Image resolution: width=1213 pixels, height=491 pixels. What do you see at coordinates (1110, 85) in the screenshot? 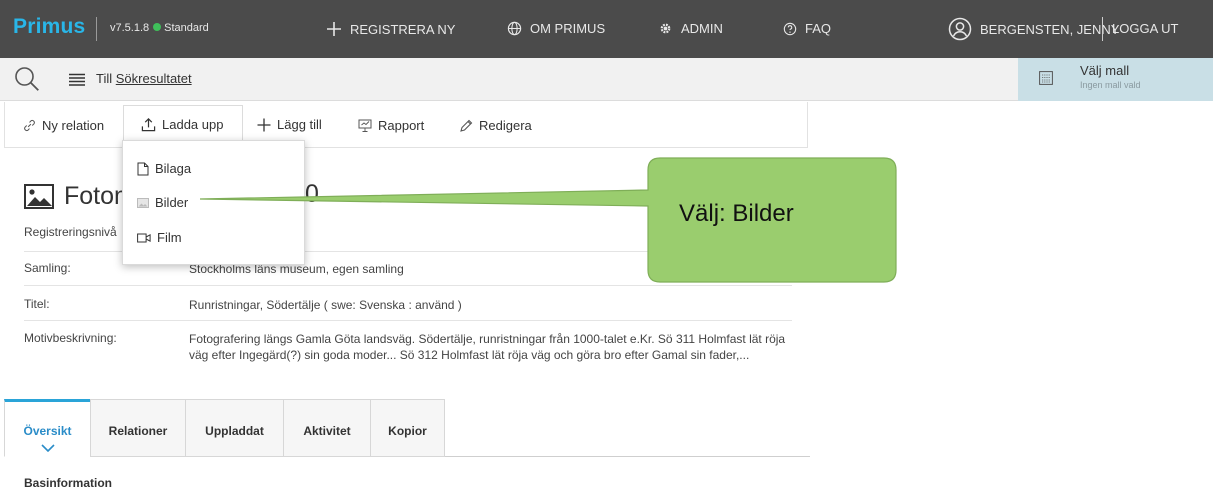
I see `template-subtitle: Ingen mall vald` at bounding box center [1110, 85].